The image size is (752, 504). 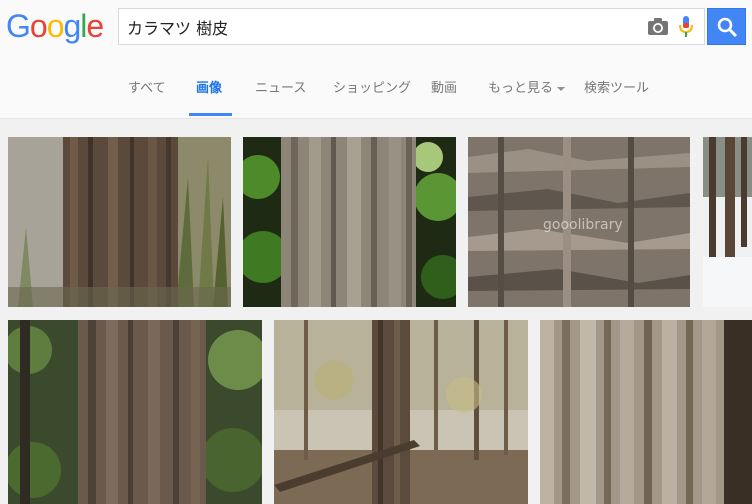 What do you see at coordinates (521, 88) in the screenshot?
I see `tab-more-label: もっと見る` at bounding box center [521, 88].